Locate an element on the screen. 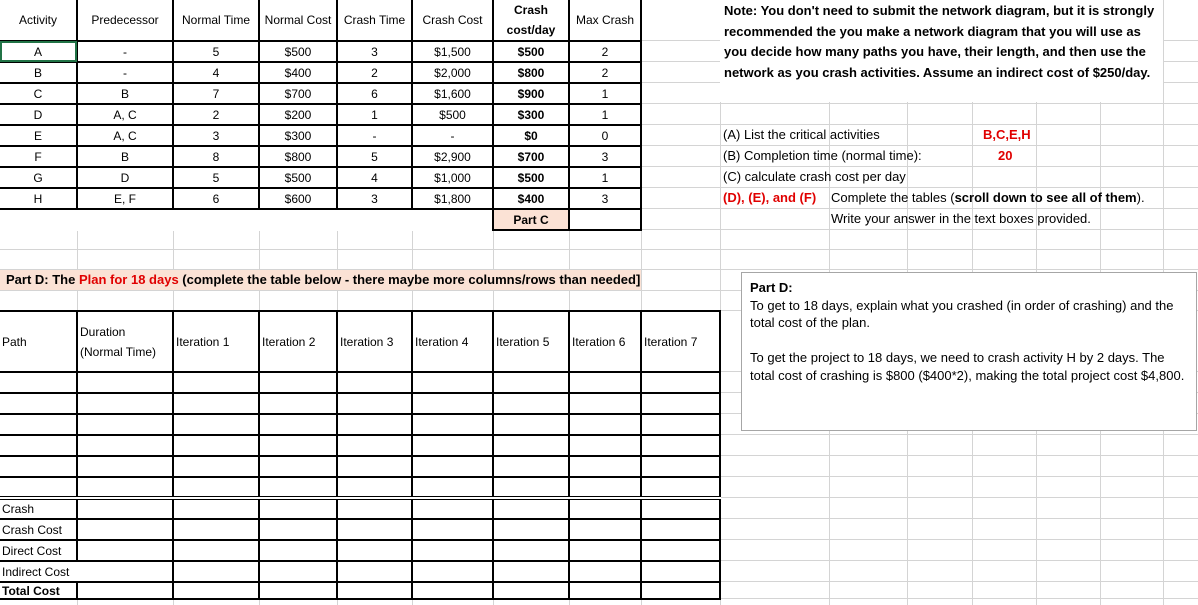 The width and height of the screenshot is (1198, 605). cell-crash-cost: $1,800 is located at coordinates (452, 198).